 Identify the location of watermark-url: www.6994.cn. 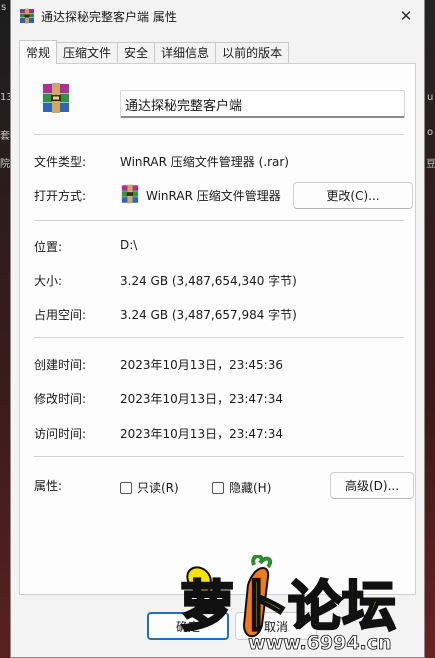
(320, 643).